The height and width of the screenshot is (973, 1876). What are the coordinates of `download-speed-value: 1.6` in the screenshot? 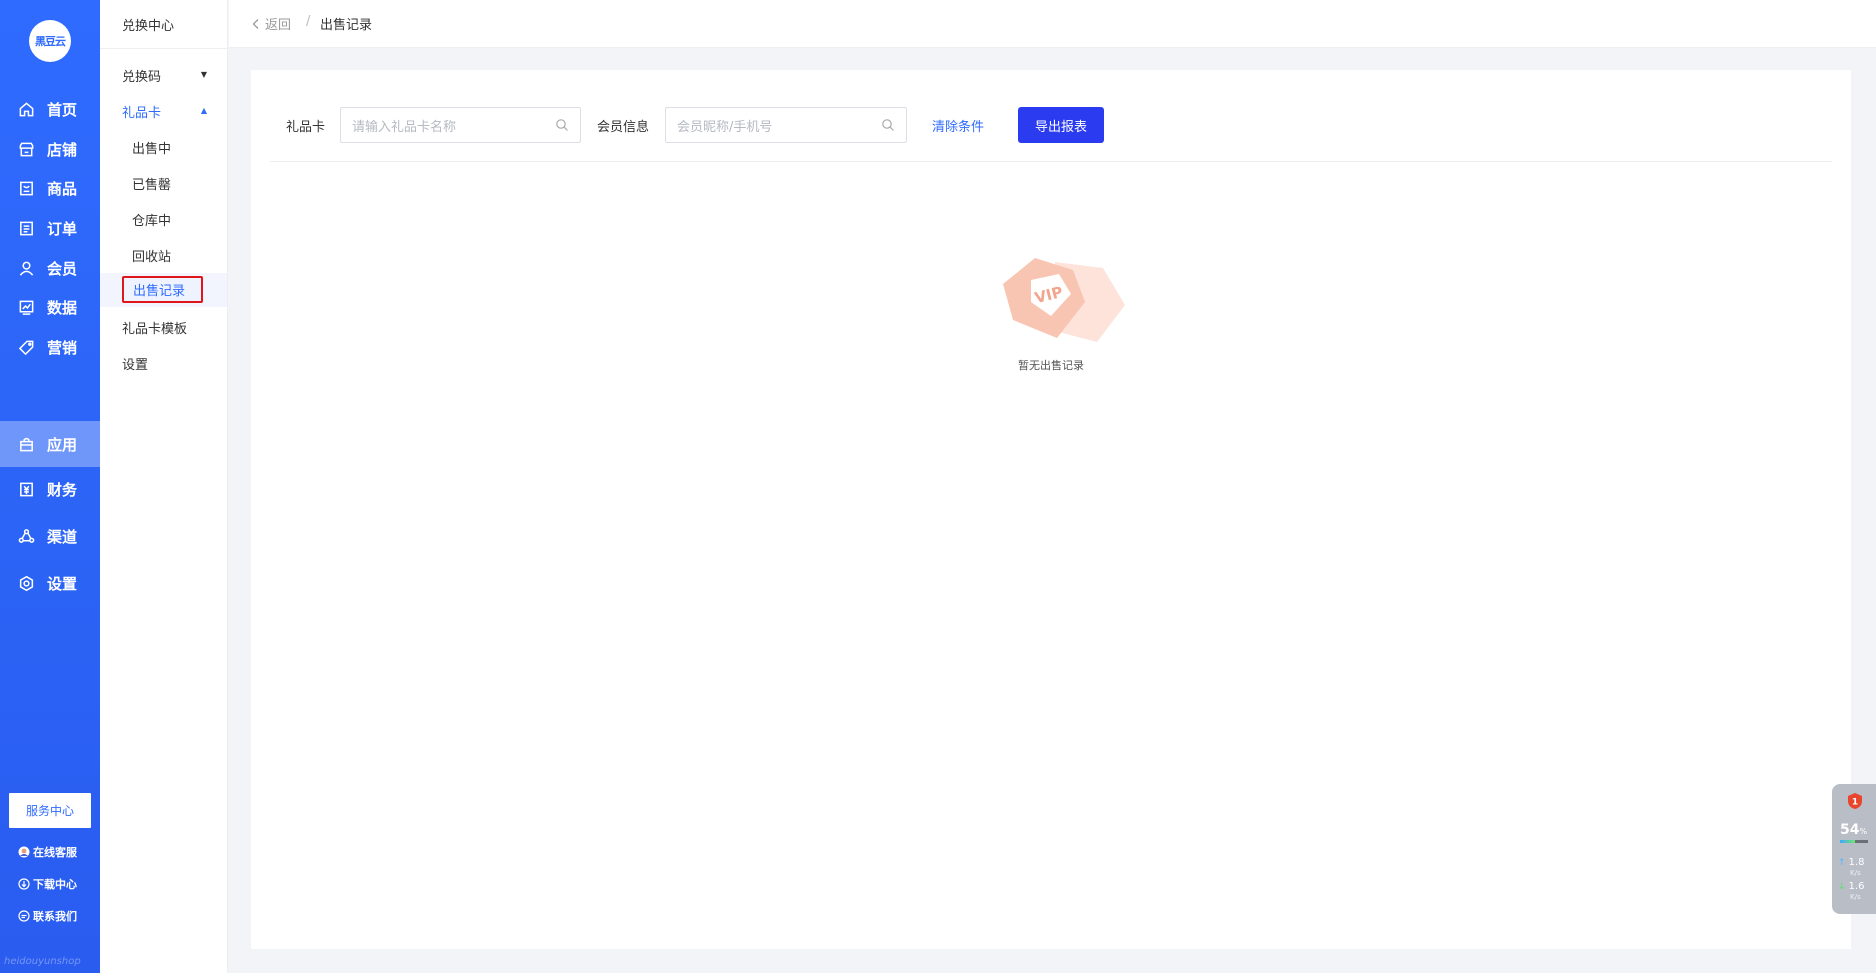 It's located at (1856, 886).